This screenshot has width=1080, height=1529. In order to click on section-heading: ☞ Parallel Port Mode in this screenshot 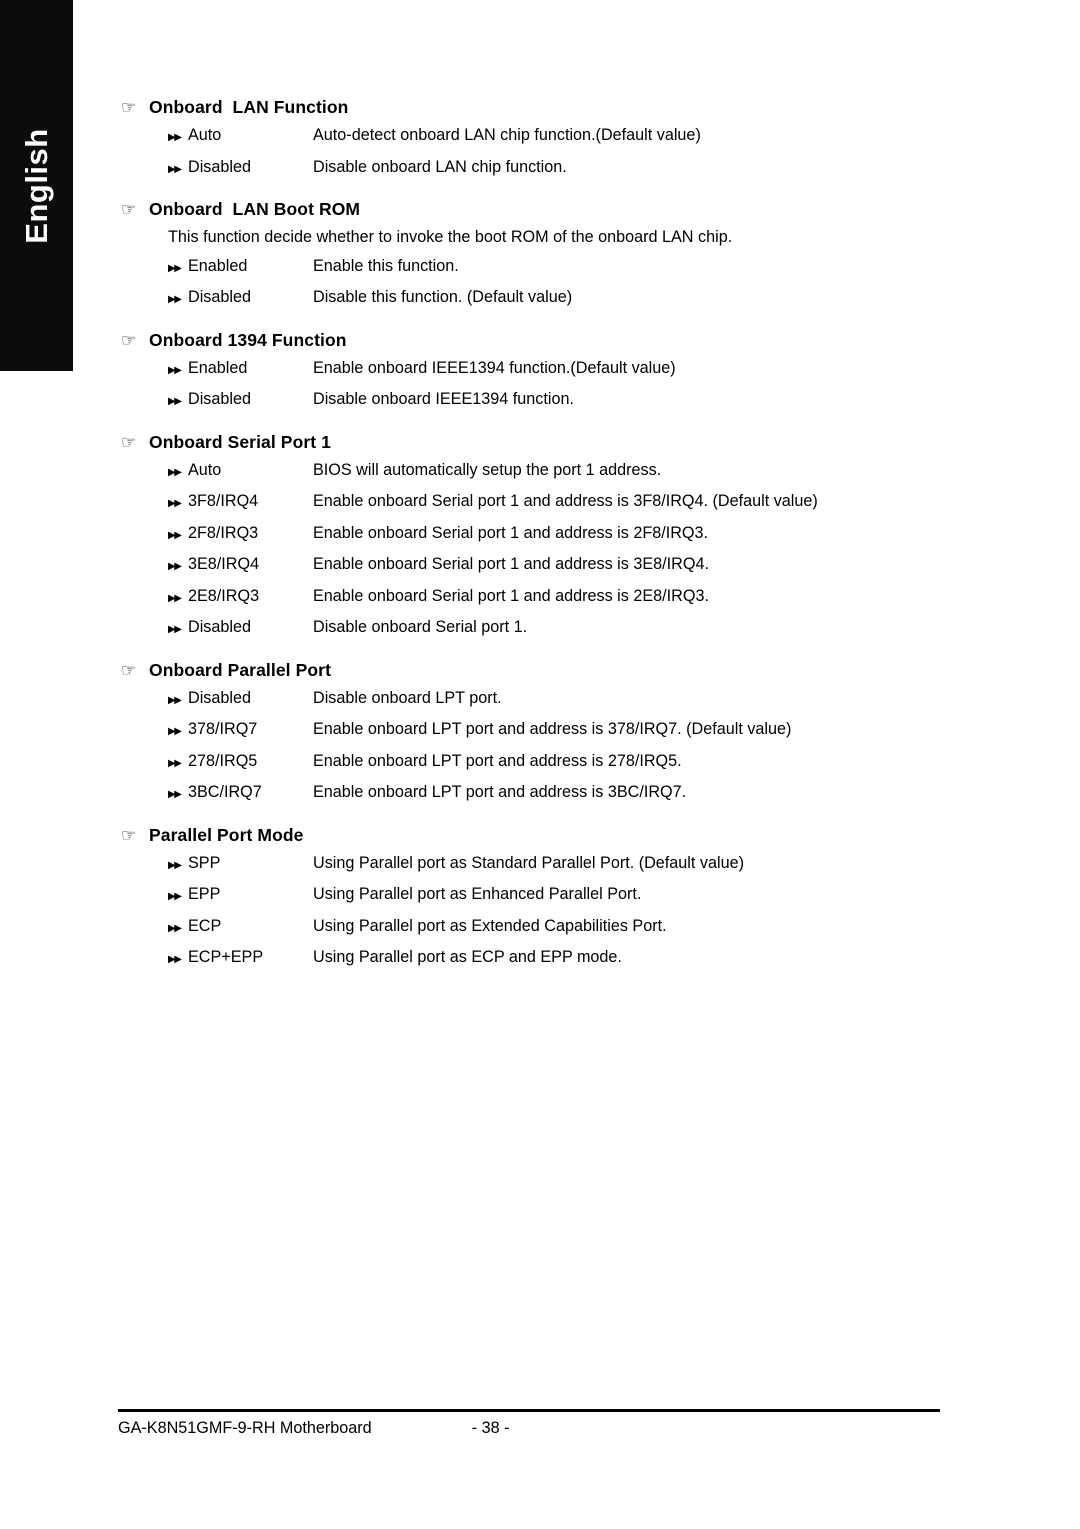, I will do `click(533, 835)`.